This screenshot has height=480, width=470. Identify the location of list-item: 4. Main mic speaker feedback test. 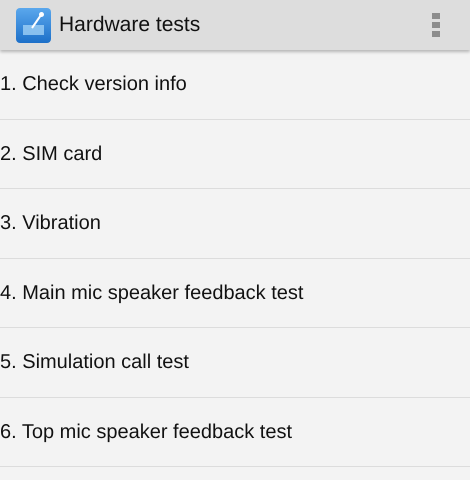
(152, 293).